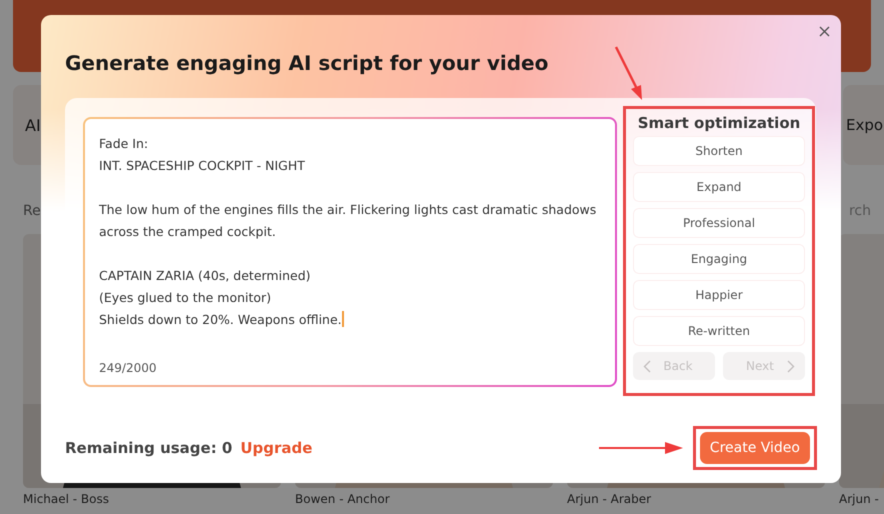 This screenshot has width=884, height=514. What do you see at coordinates (791, 366) in the screenshot?
I see `chevron-right-icon` at bounding box center [791, 366].